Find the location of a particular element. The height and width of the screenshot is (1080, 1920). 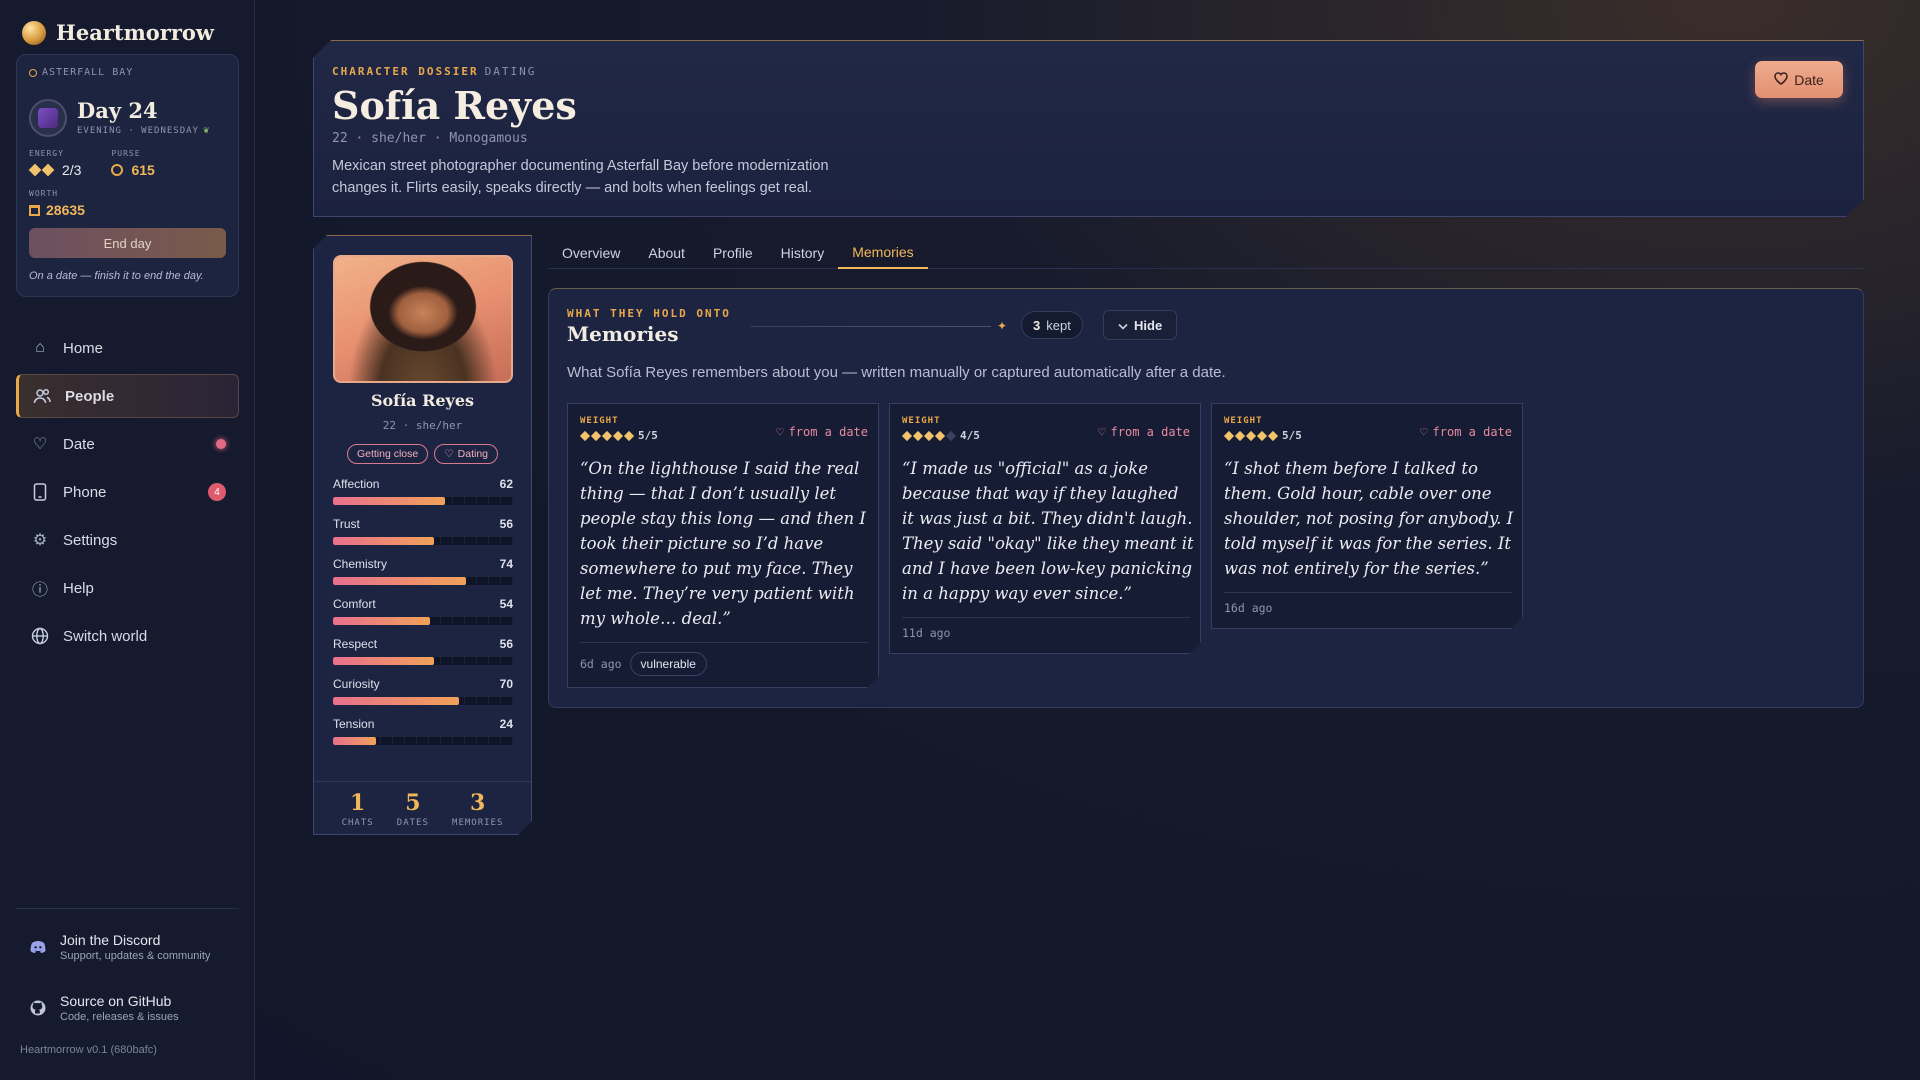

nav-label: Home is located at coordinates (83, 348).